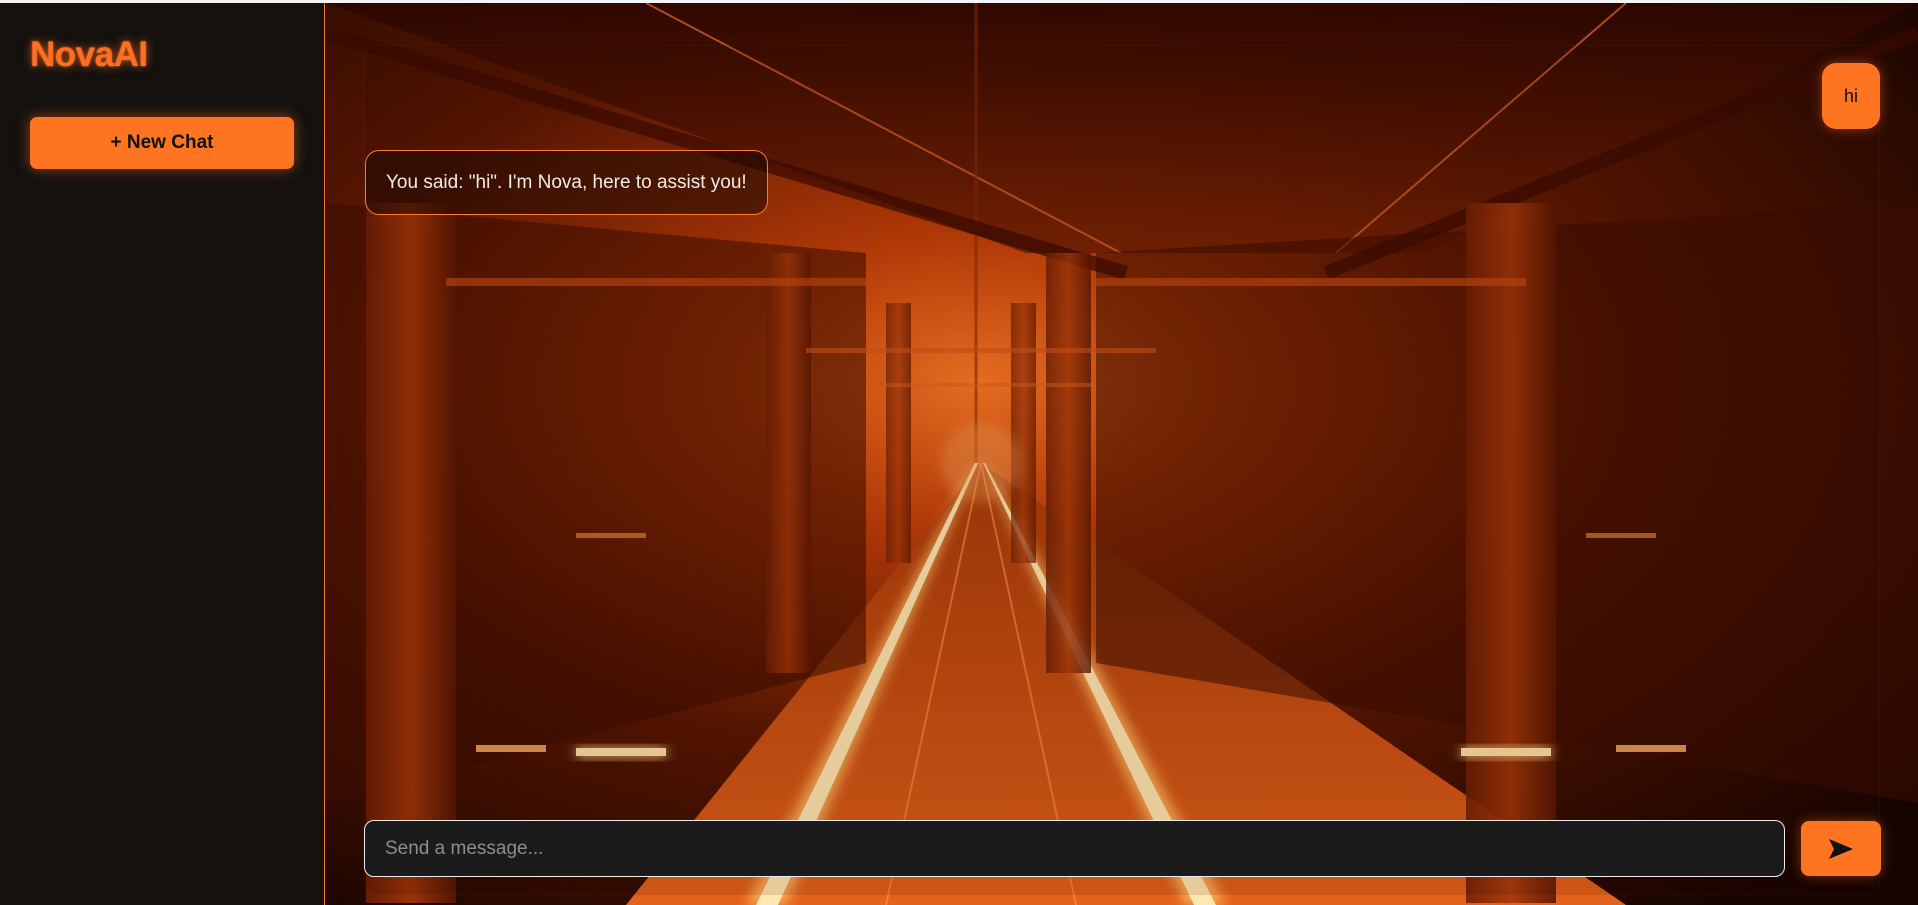 This screenshot has height=905, width=1918. I want to click on send-button, so click(1841, 848).